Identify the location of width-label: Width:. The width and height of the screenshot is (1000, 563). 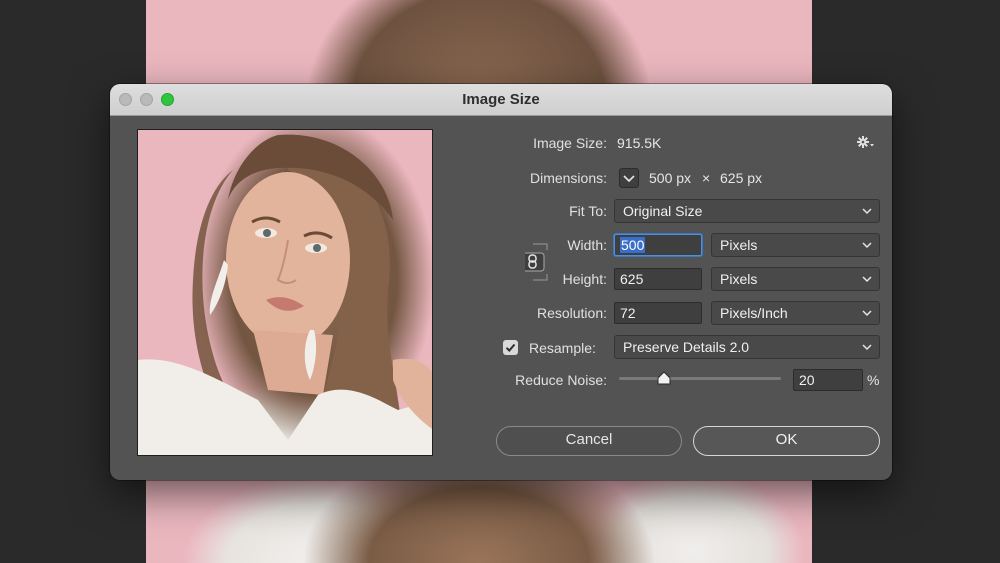
(587, 245).